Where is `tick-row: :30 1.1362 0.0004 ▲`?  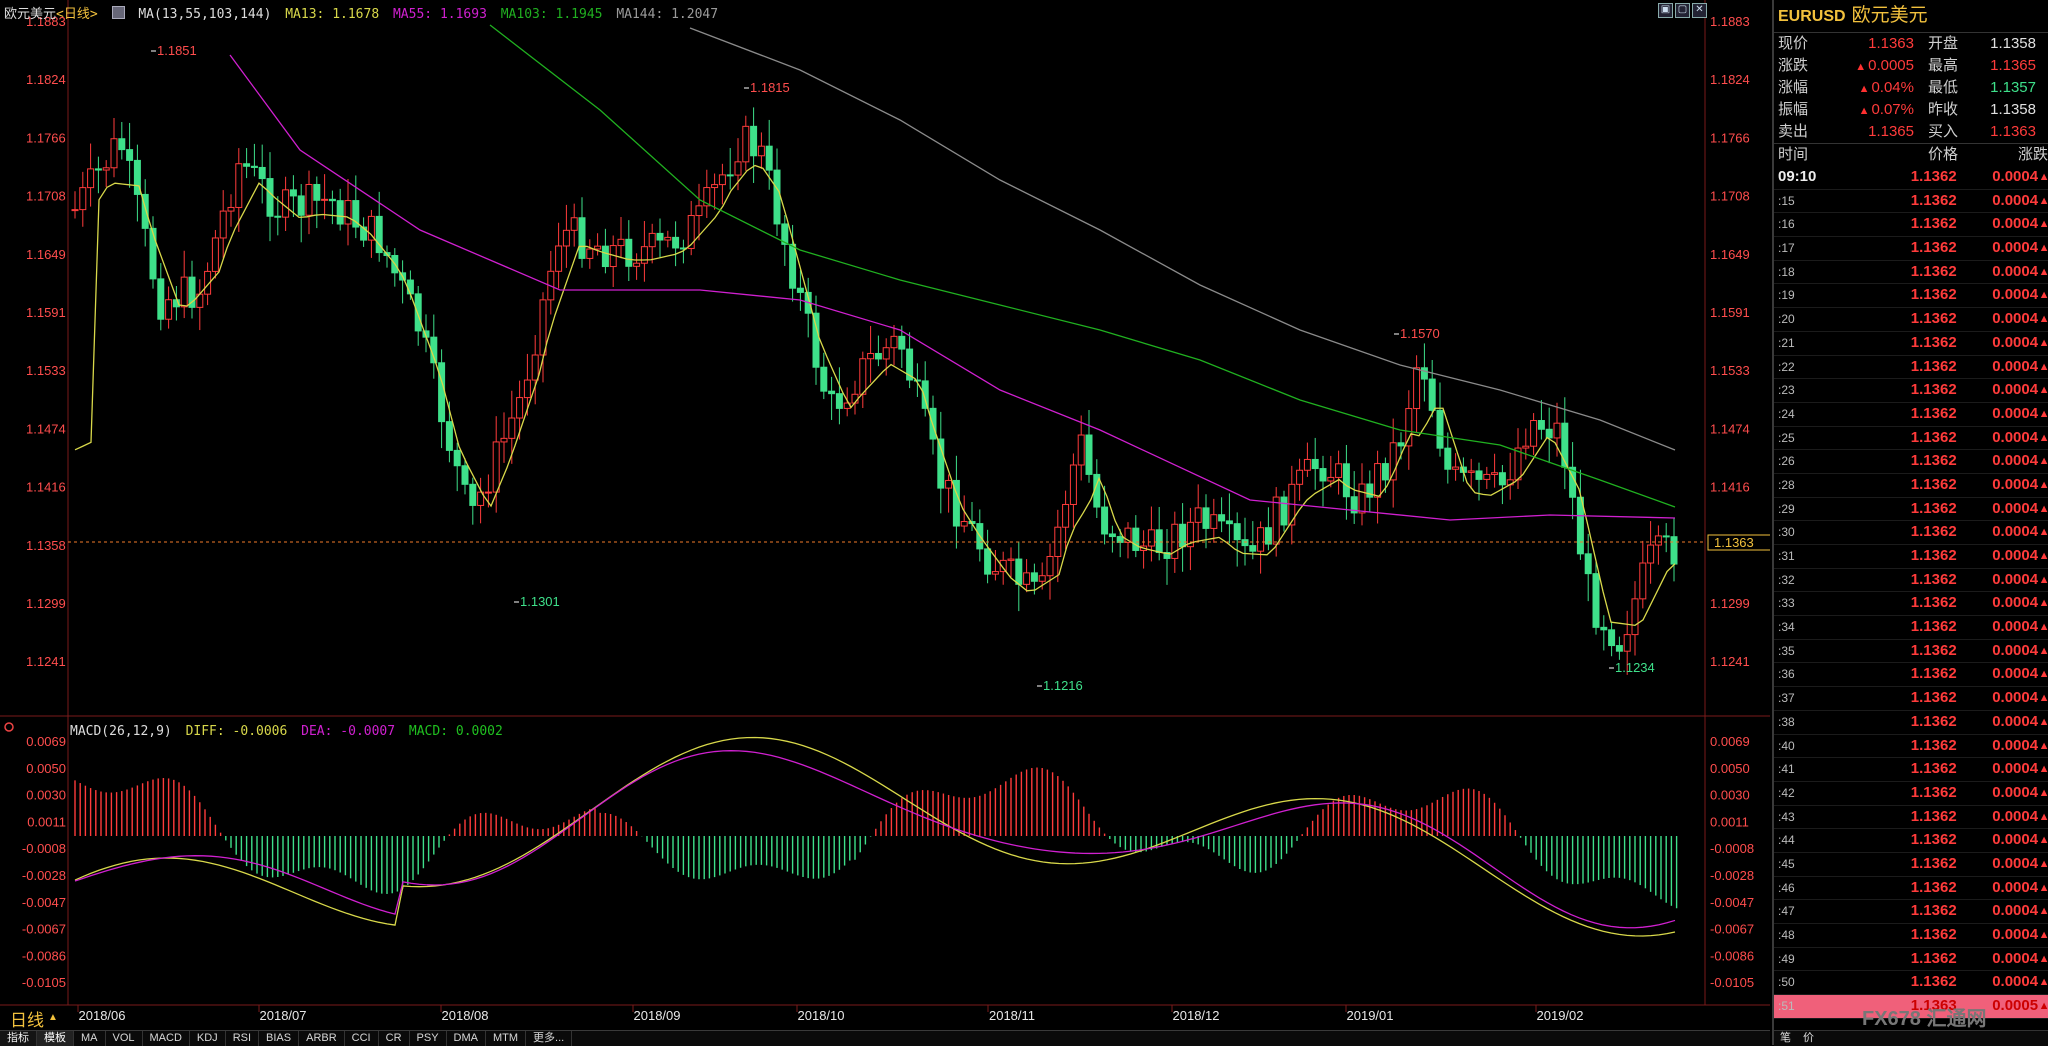
tick-row: :30 1.1362 0.0004 ▲ is located at coordinates (1911, 533).